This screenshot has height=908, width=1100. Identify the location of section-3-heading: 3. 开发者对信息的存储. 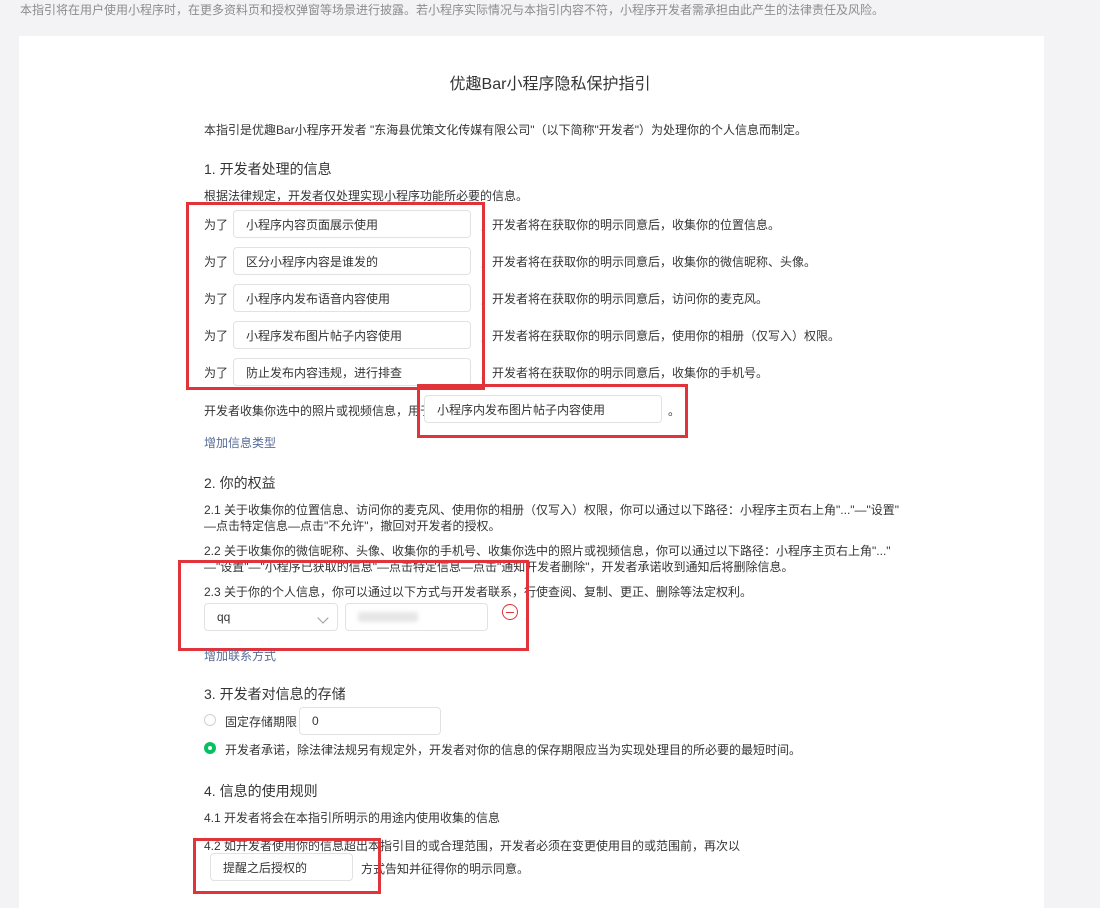
(275, 694).